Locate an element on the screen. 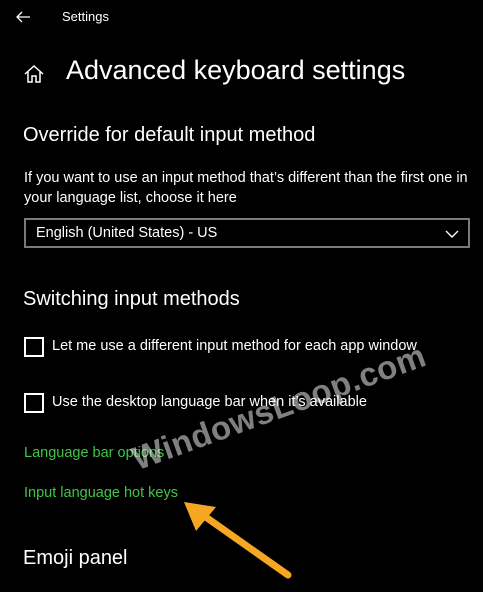 This screenshot has height=592, width=483. back-button is located at coordinates (23, 17).